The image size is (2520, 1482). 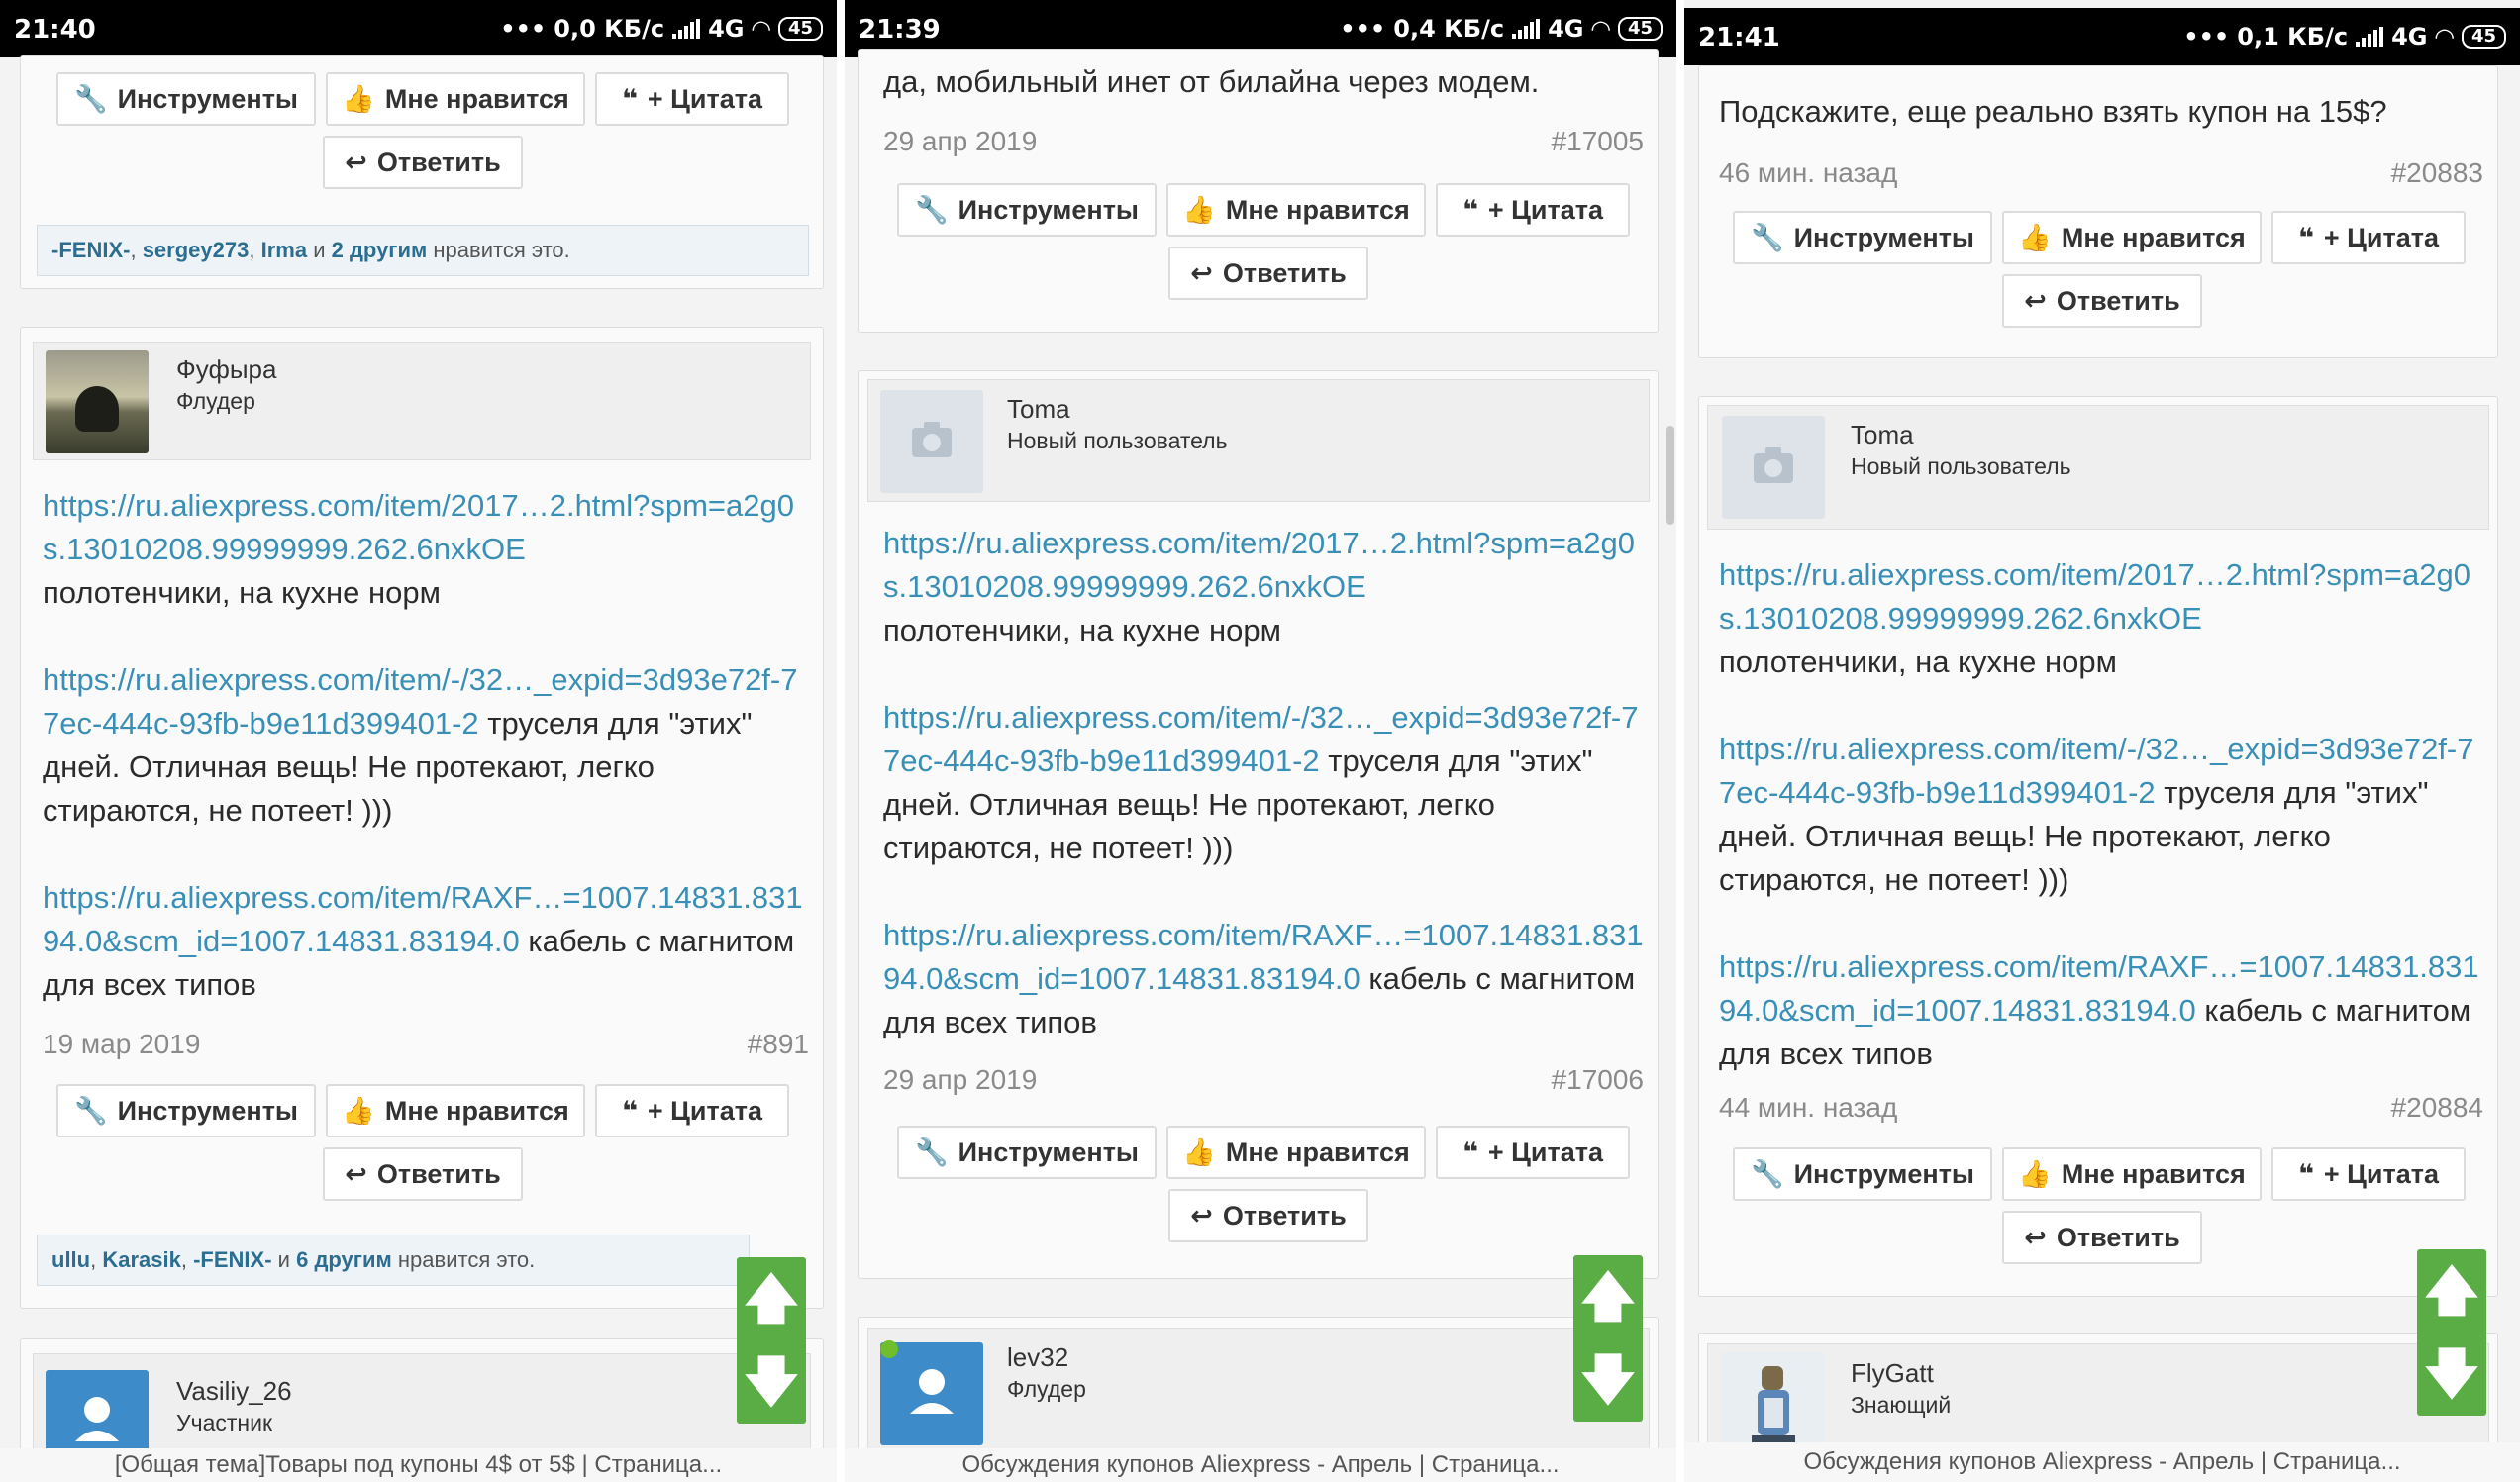 What do you see at coordinates (2437, 173) in the screenshot?
I see `post-number: #20883` at bounding box center [2437, 173].